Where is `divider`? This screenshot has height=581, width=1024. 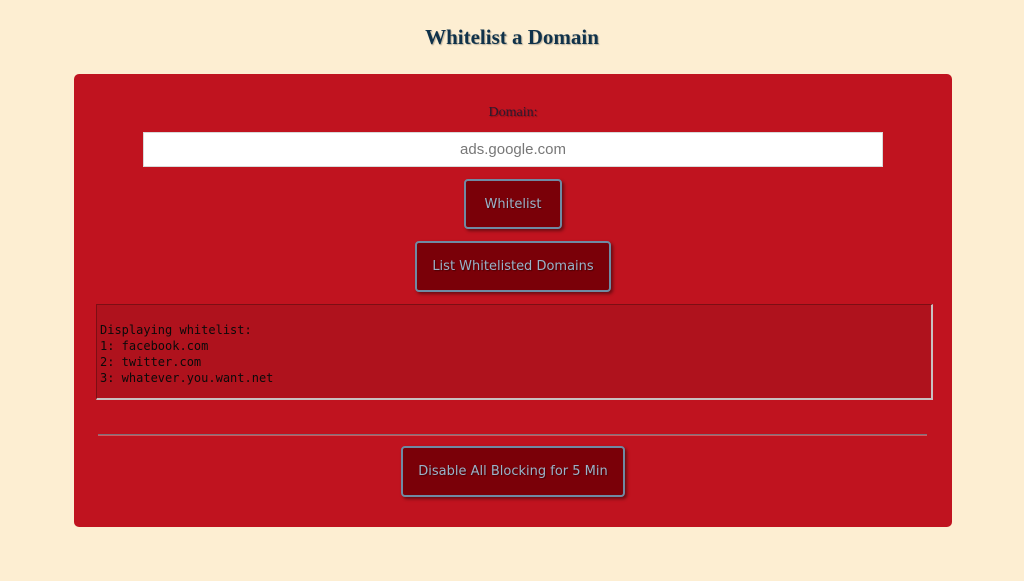
divider is located at coordinates (512, 435).